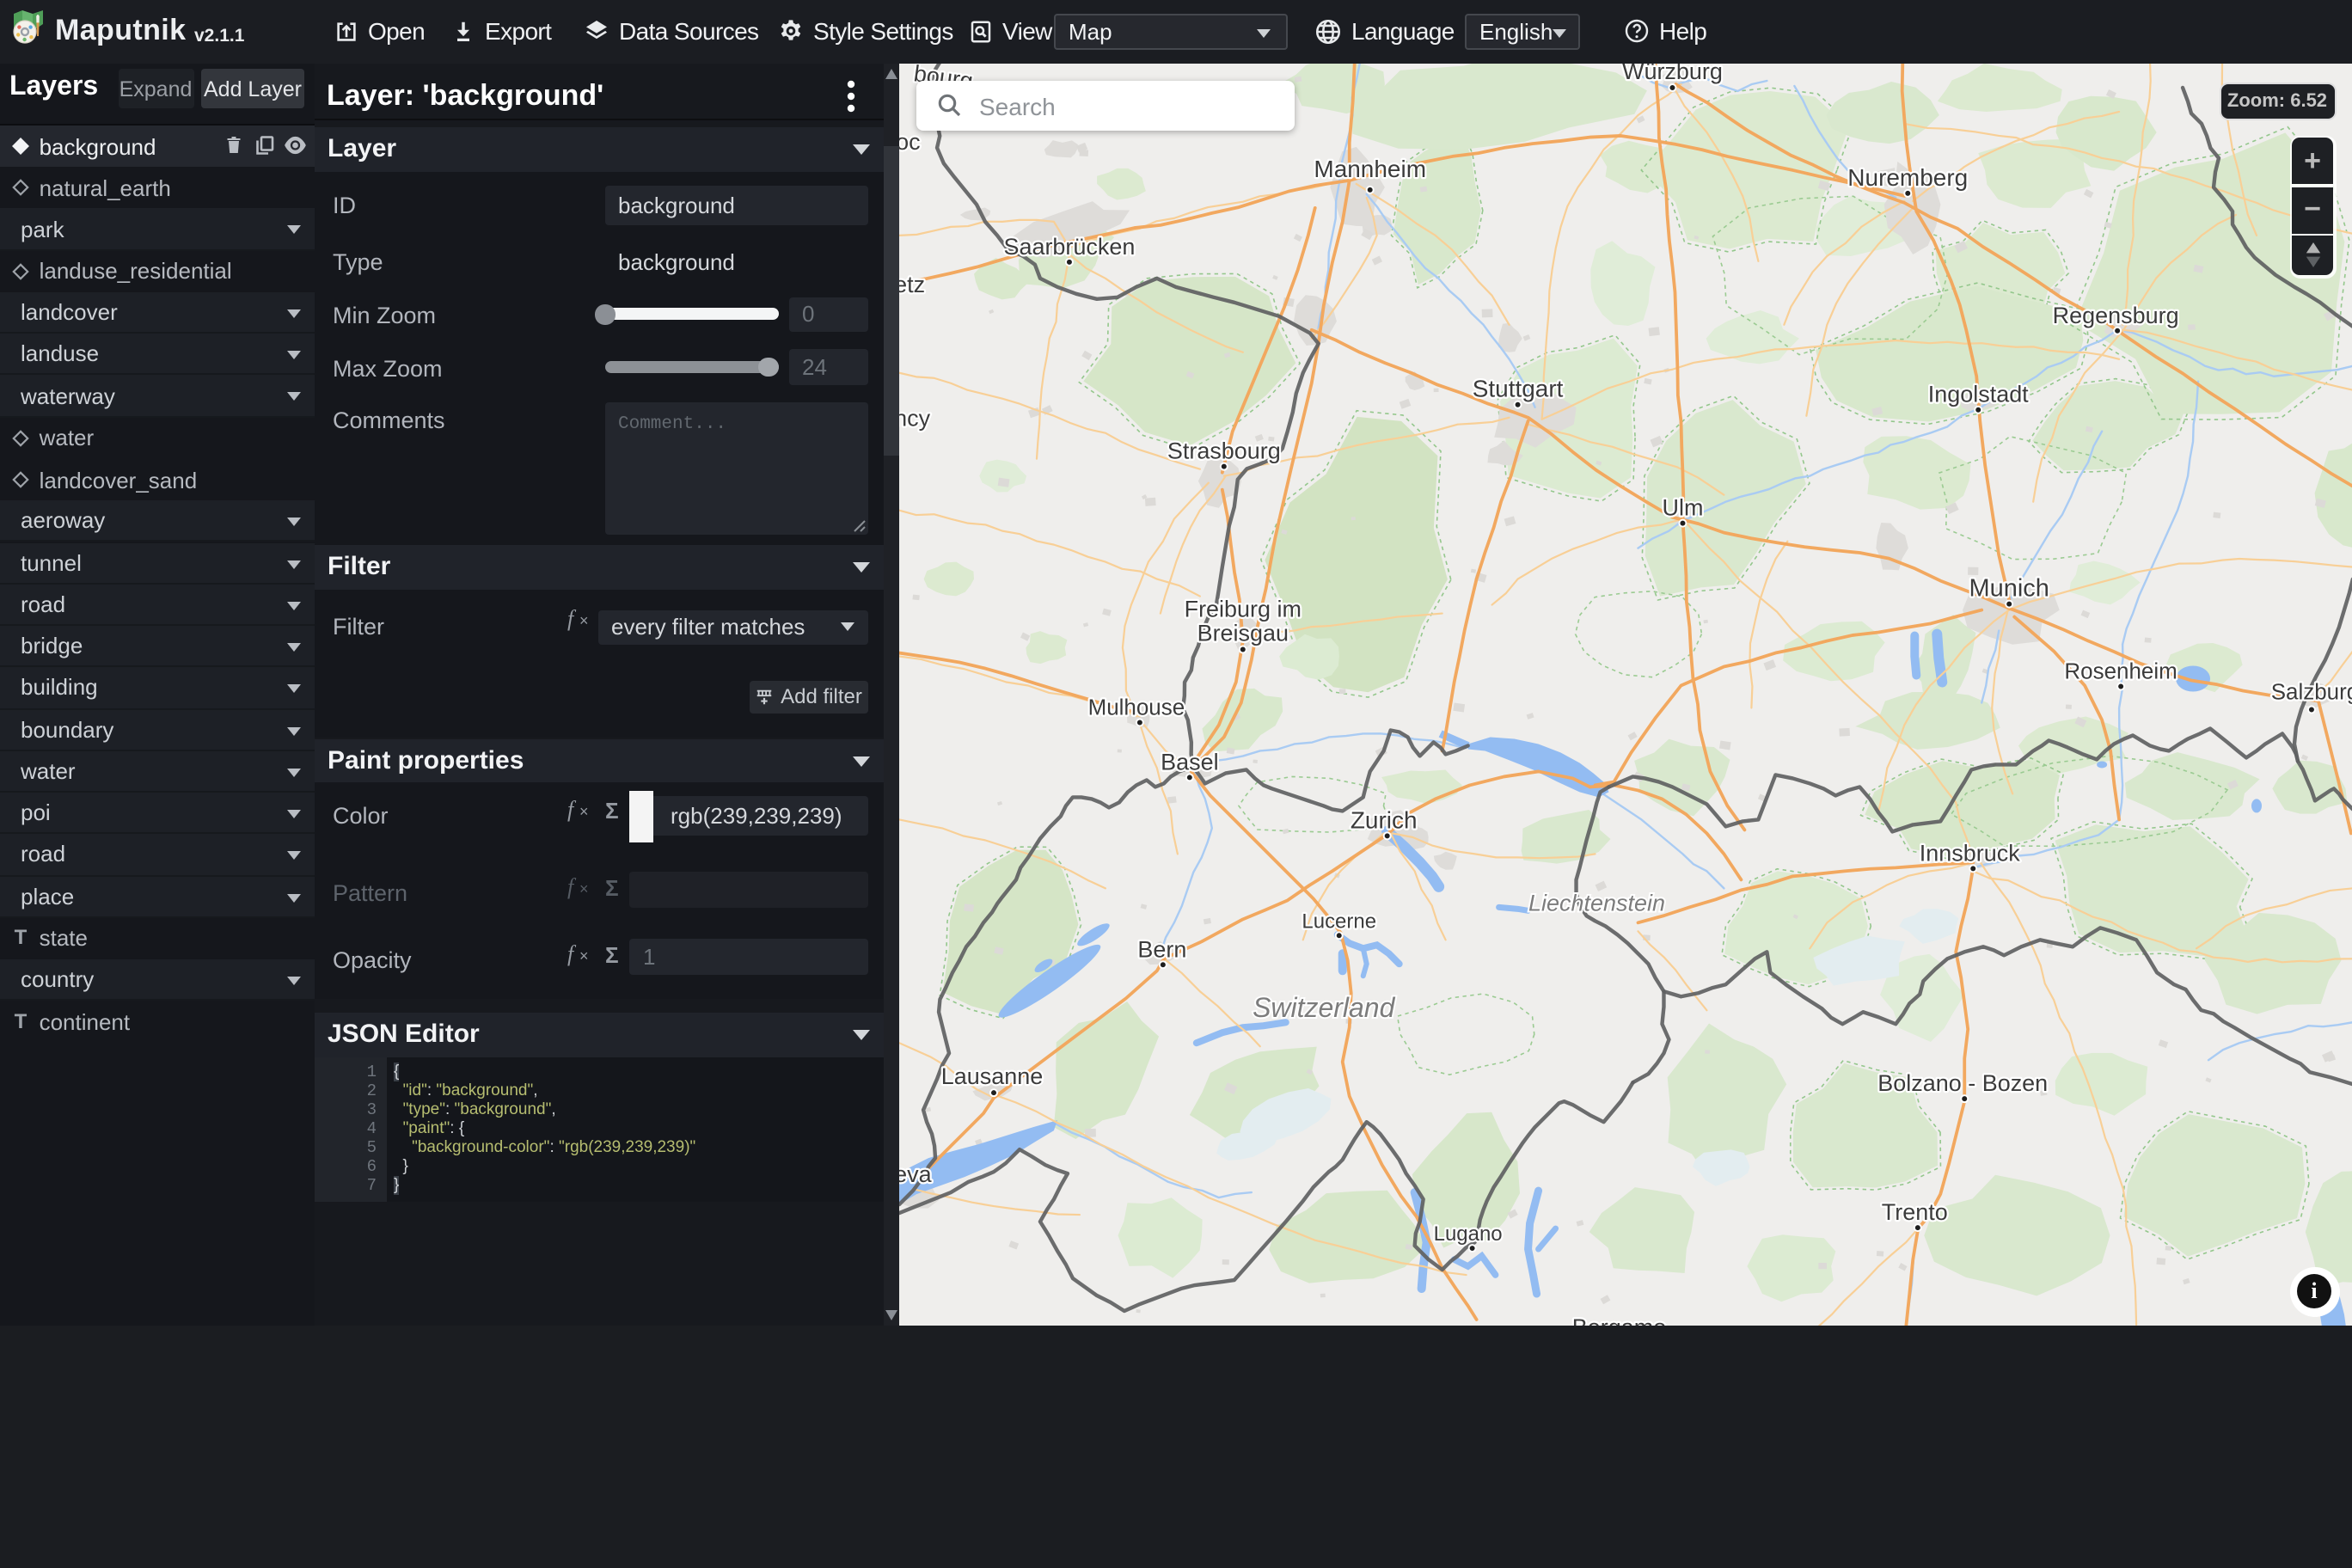 The width and height of the screenshot is (2352, 1568). What do you see at coordinates (1969, 852) in the screenshot?
I see `svg-text: Innsbruck` at bounding box center [1969, 852].